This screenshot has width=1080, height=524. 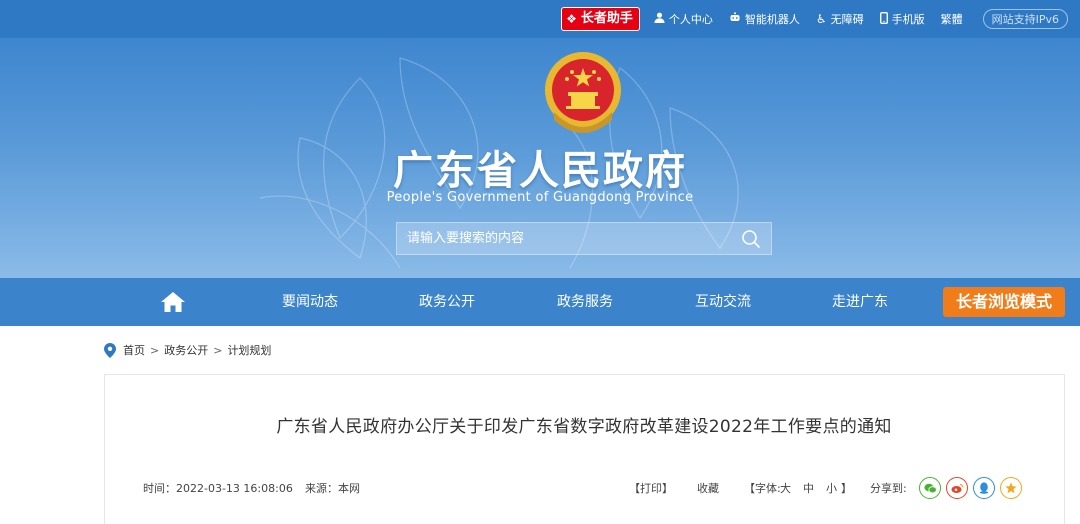 I want to click on search-box, so click(x=584, y=238).